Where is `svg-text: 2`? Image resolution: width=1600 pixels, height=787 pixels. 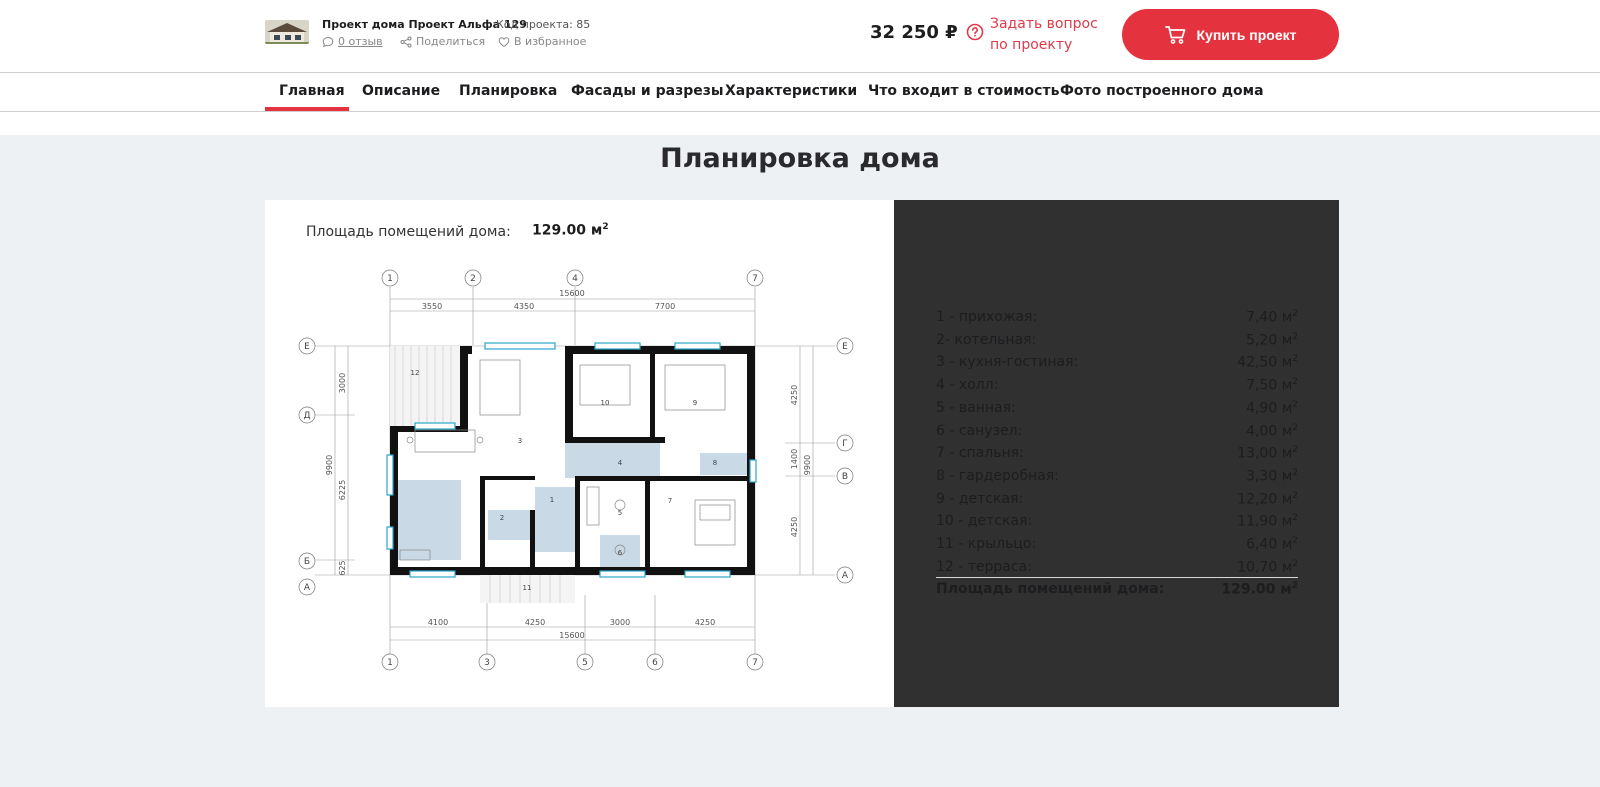 svg-text: 2 is located at coordinates (502, 518).